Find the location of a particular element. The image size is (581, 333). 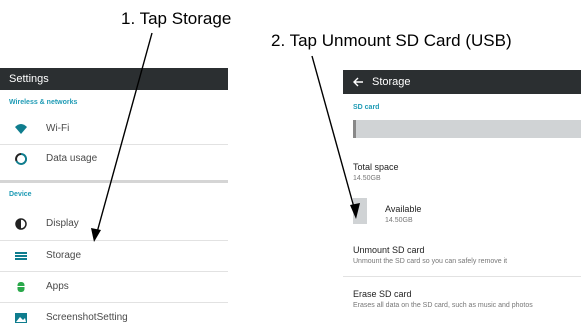

settings-item-storage: Storage is located at coordinates (114, 256).